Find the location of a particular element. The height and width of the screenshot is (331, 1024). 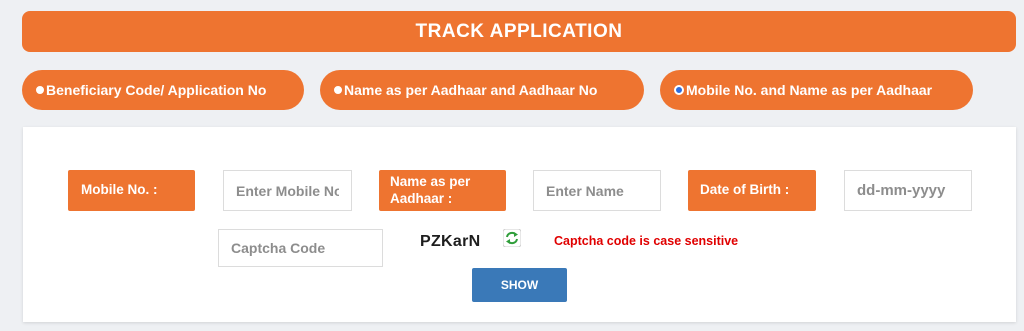

show-button: SHOW is located at coordinates (519, 285).